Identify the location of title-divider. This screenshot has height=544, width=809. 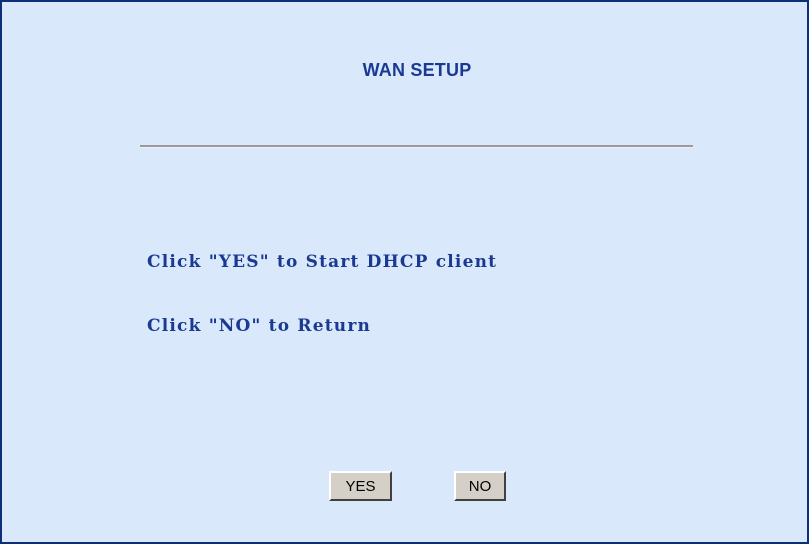
(416, 146).